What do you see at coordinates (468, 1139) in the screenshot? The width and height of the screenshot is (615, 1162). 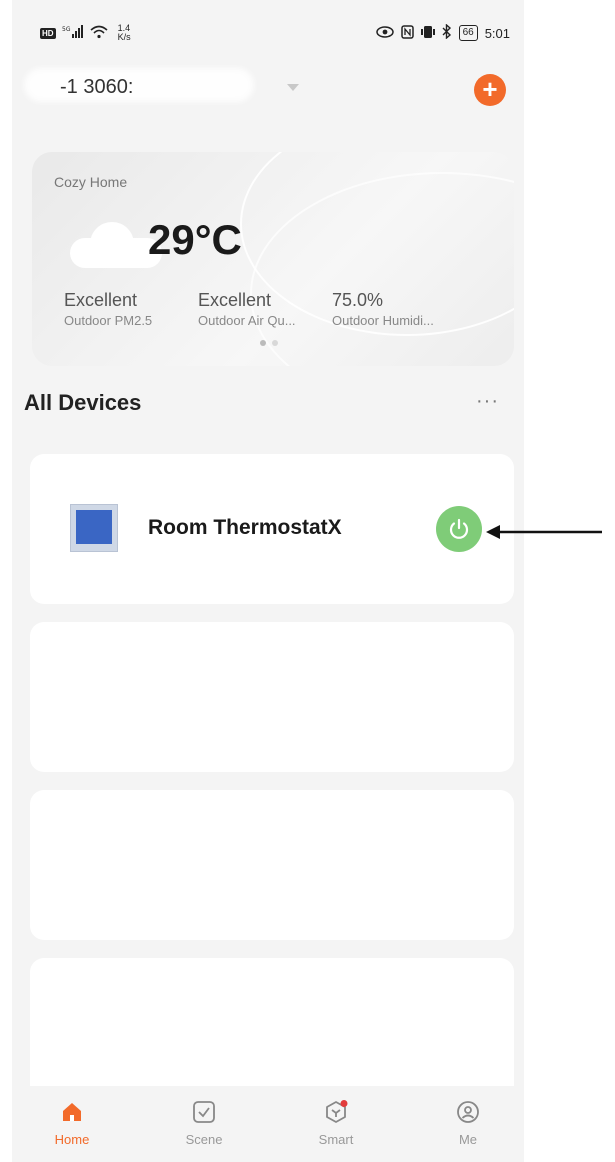 I see `tab-label: Me` at bounding box center [468, 1139].